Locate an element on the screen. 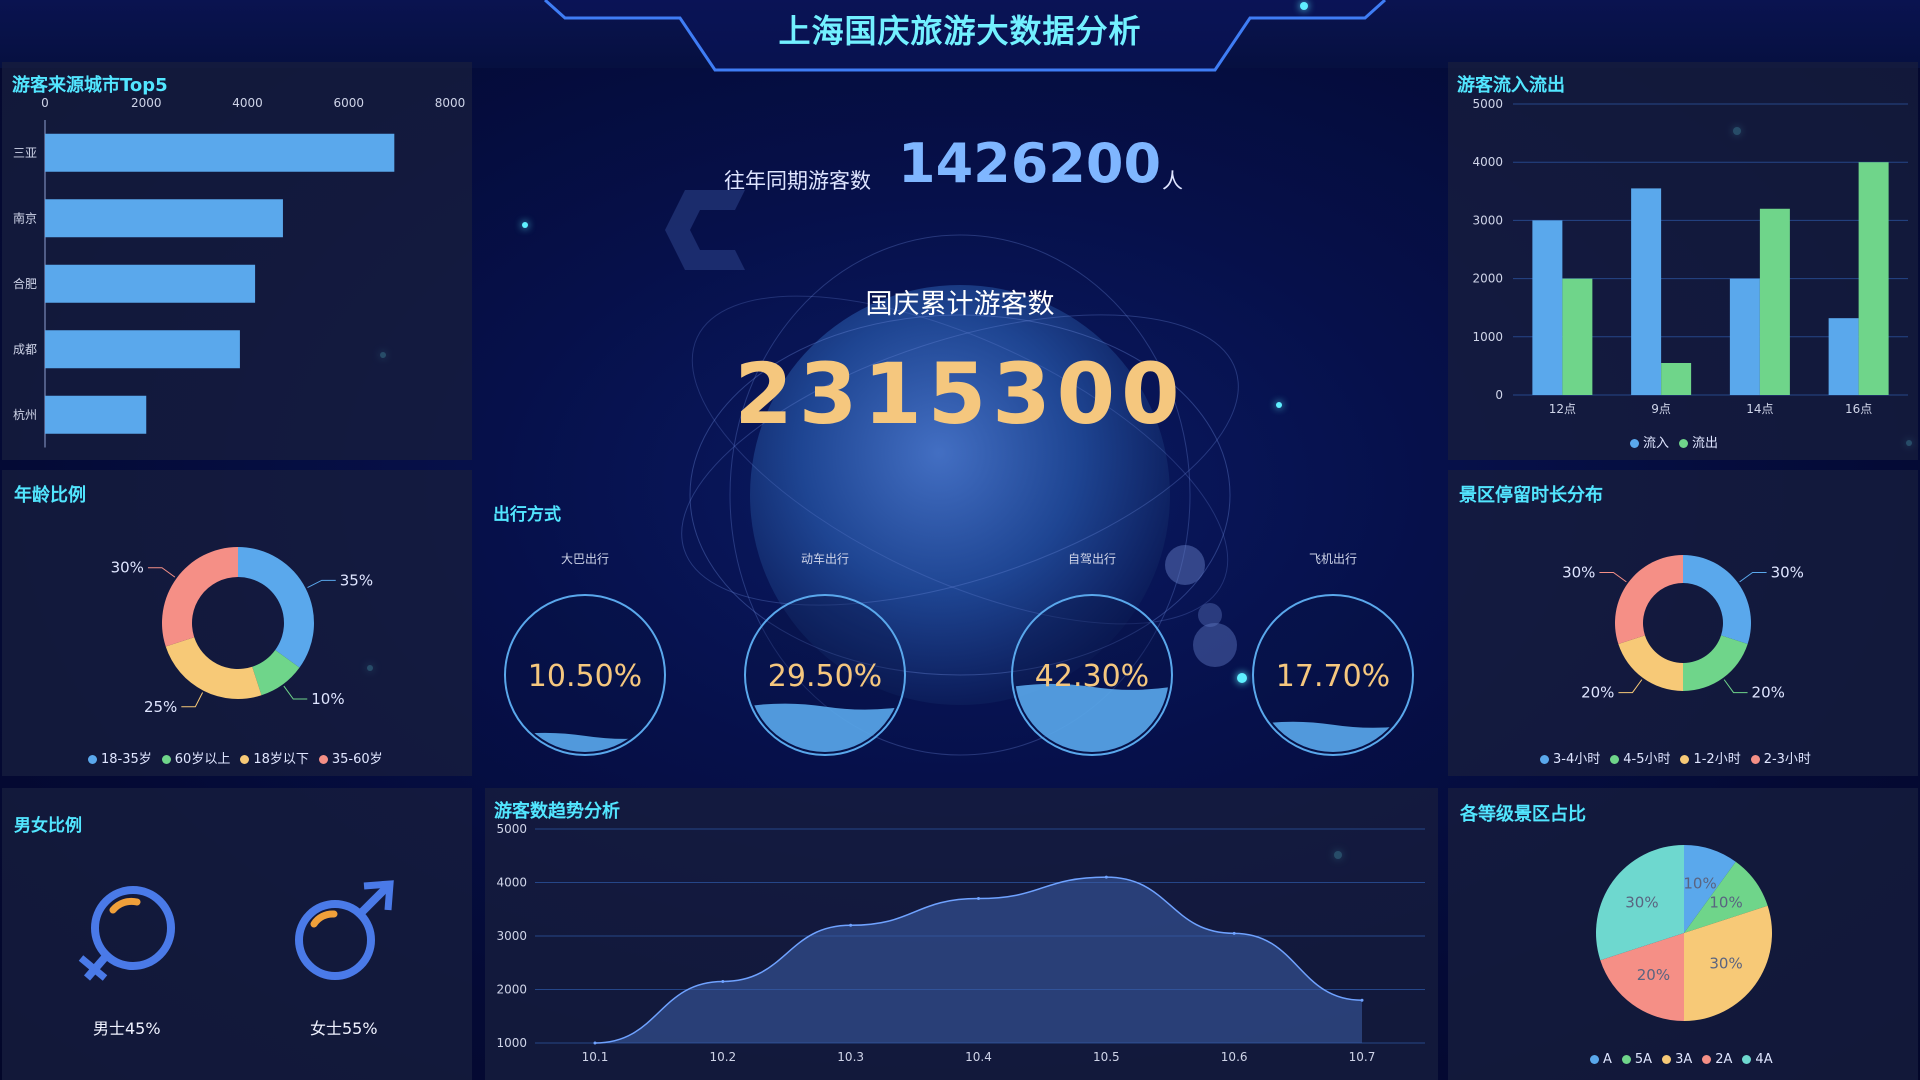 The width and height of the screenshot is (1920, 1080). female-symbol-icon is located at coordinates (126, 933).